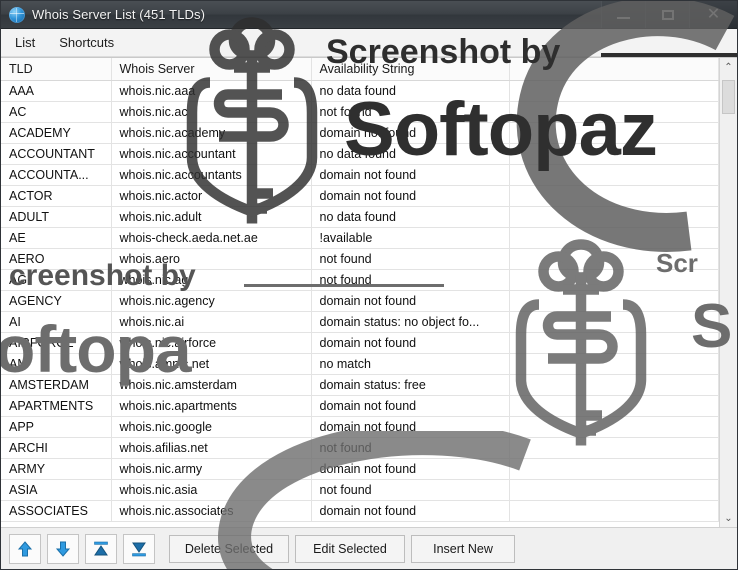 This screenshot has width=738, height=570. What do you see at coordinates (360, 238) in the screenshot?
I see `table-row: AE whois-check.aeda.net.ae !available` at bounding box center [360, 238].